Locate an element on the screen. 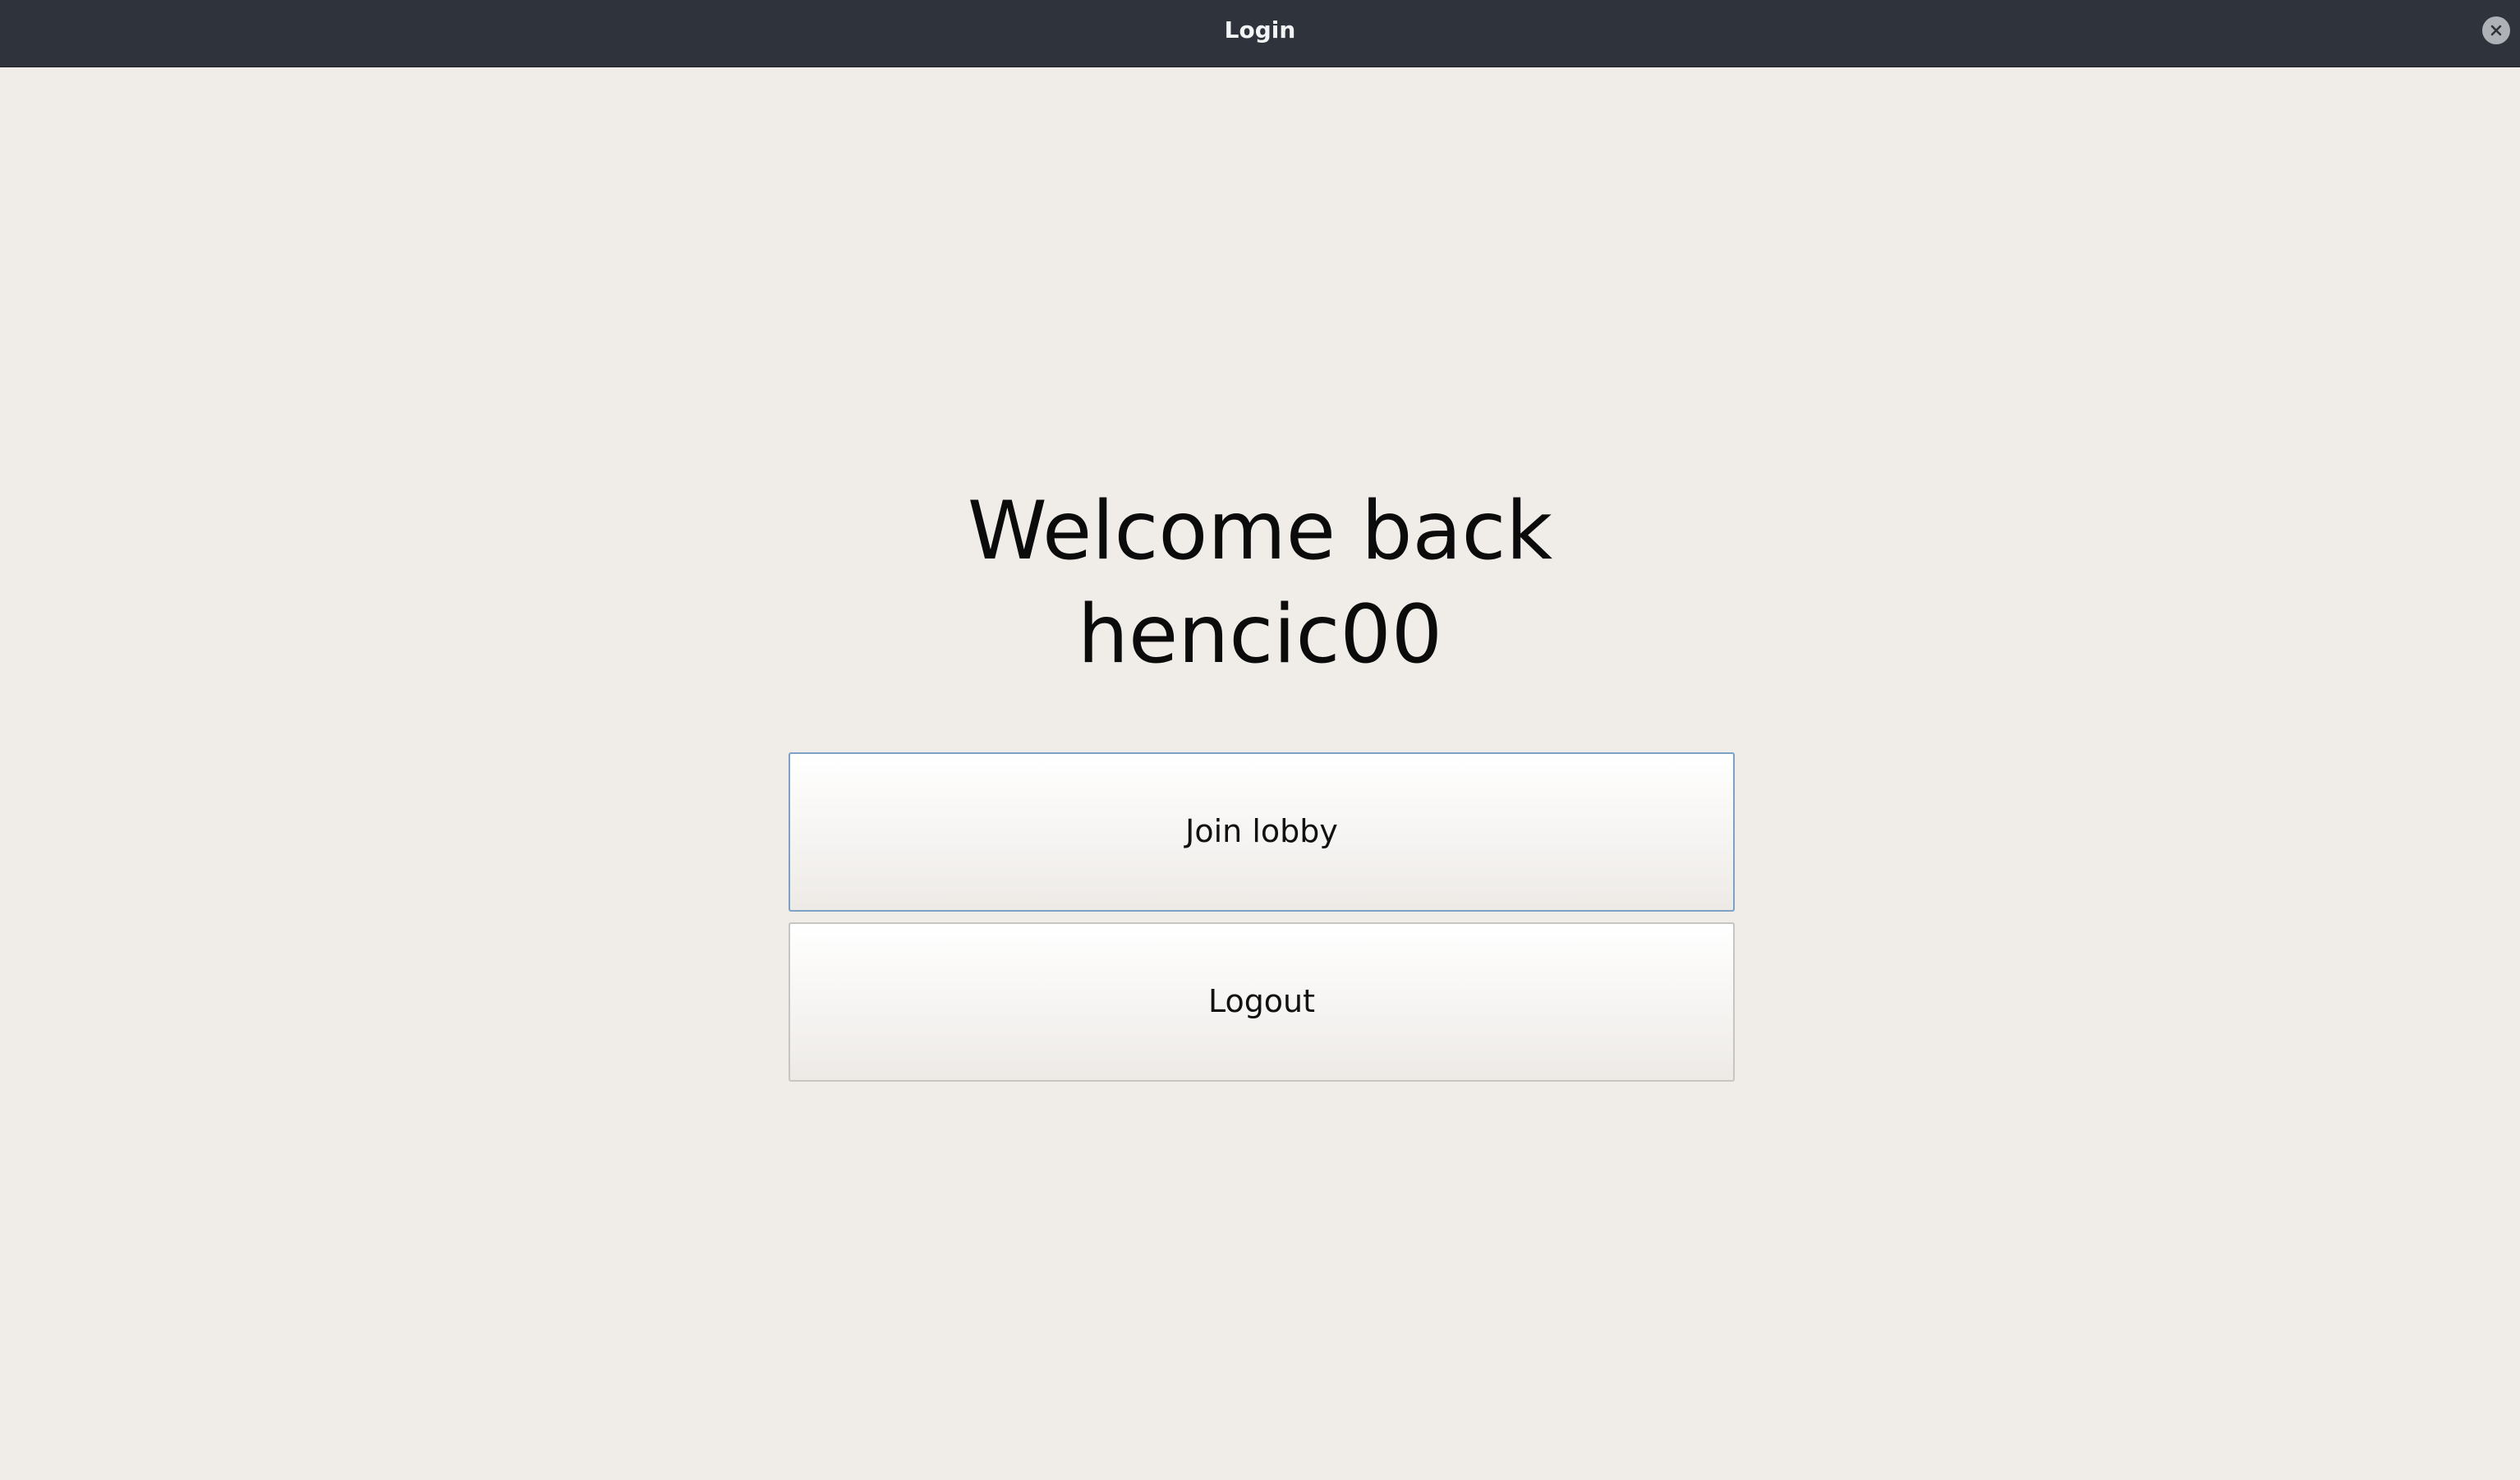 This screenshot has width=2520, height=1480. username-text: hencic00 is located at coordinates (1260, 635).